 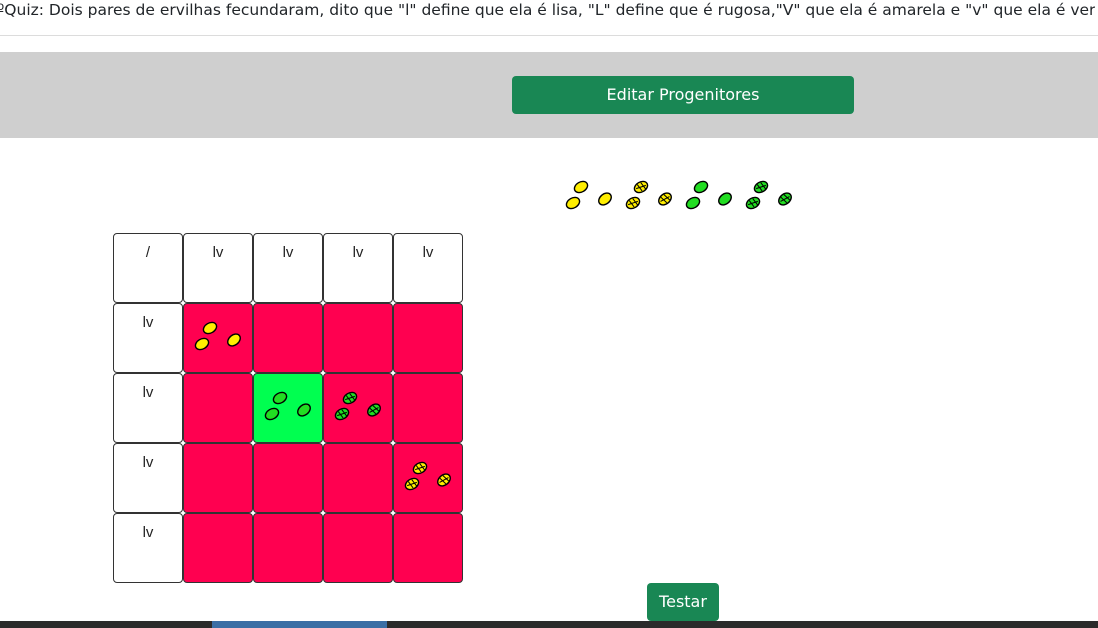 What do you see at coordinates (549, 35) in the screenshot?
I see `divider` at bounding box center [549, 35].